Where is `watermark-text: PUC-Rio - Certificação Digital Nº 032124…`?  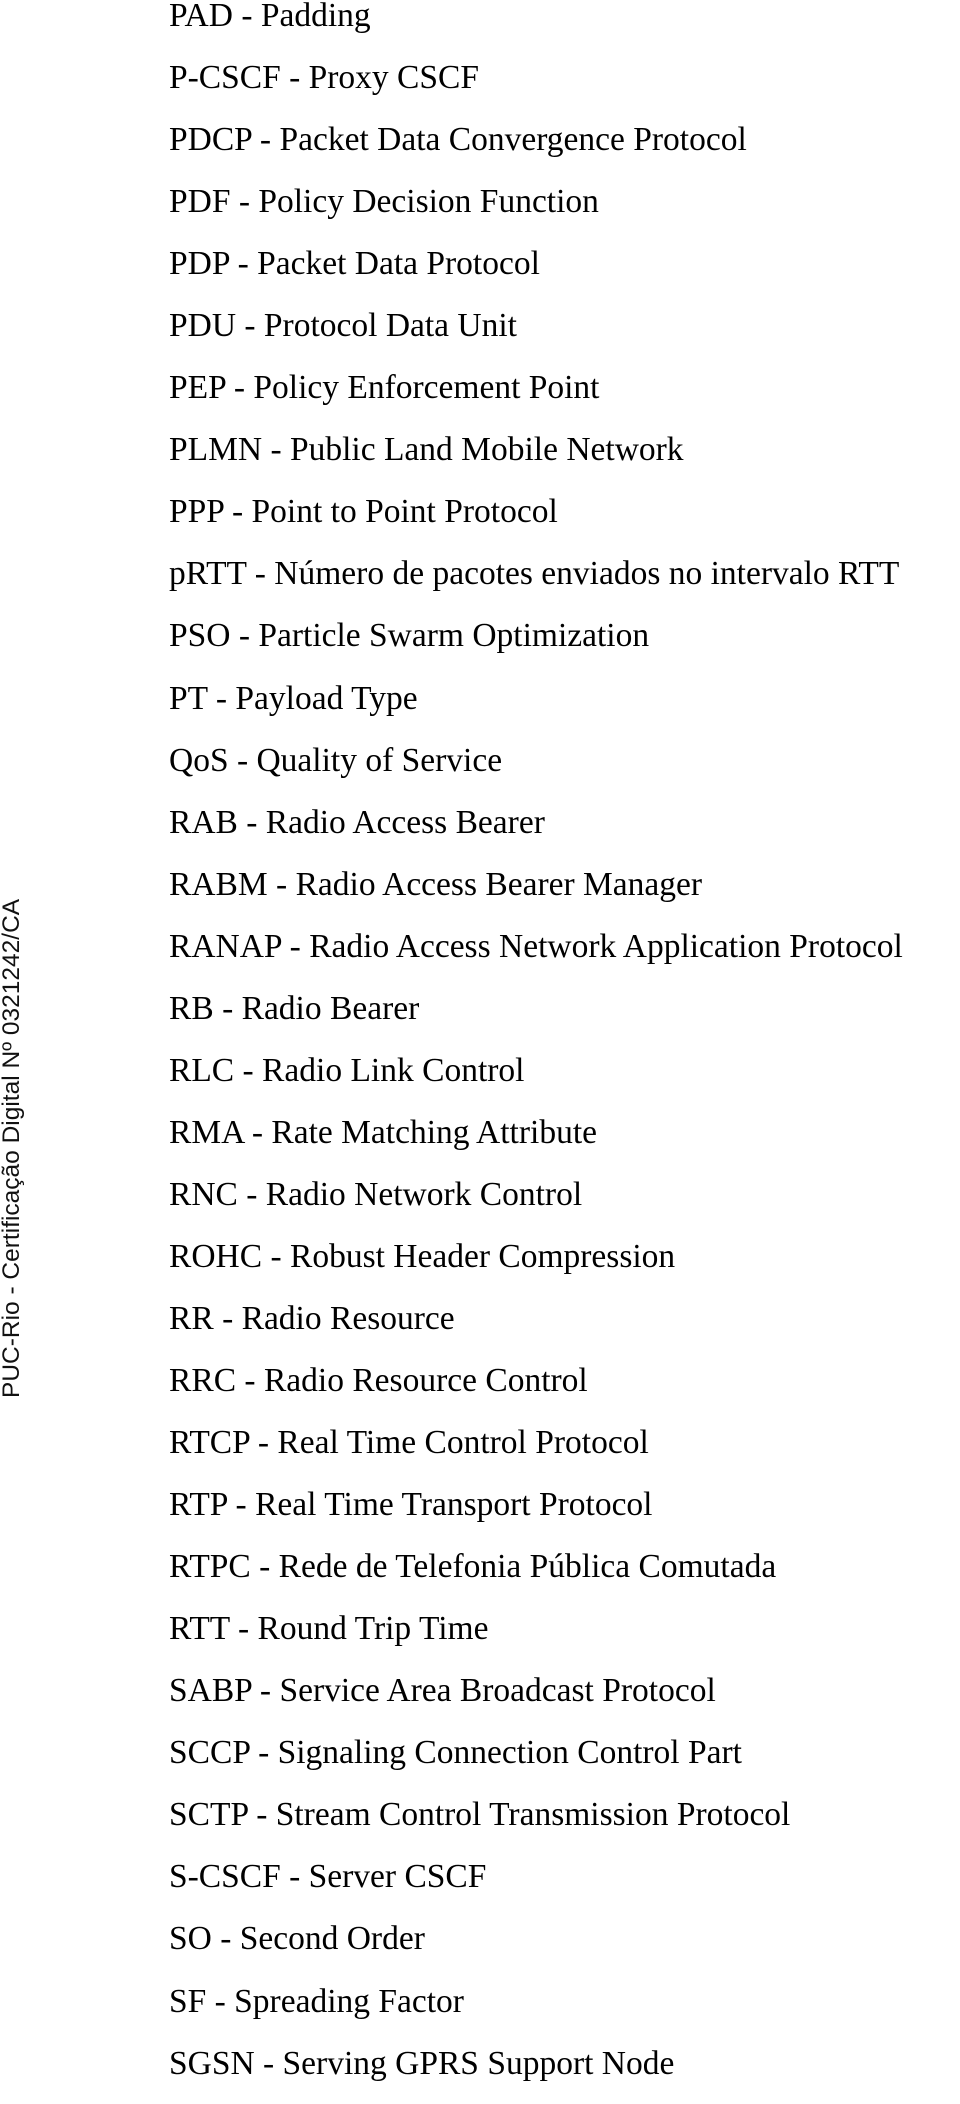 watermark-text: PUC-Rio - Certificação Digital Nº 032124… is located at coordinates (12, 1148).